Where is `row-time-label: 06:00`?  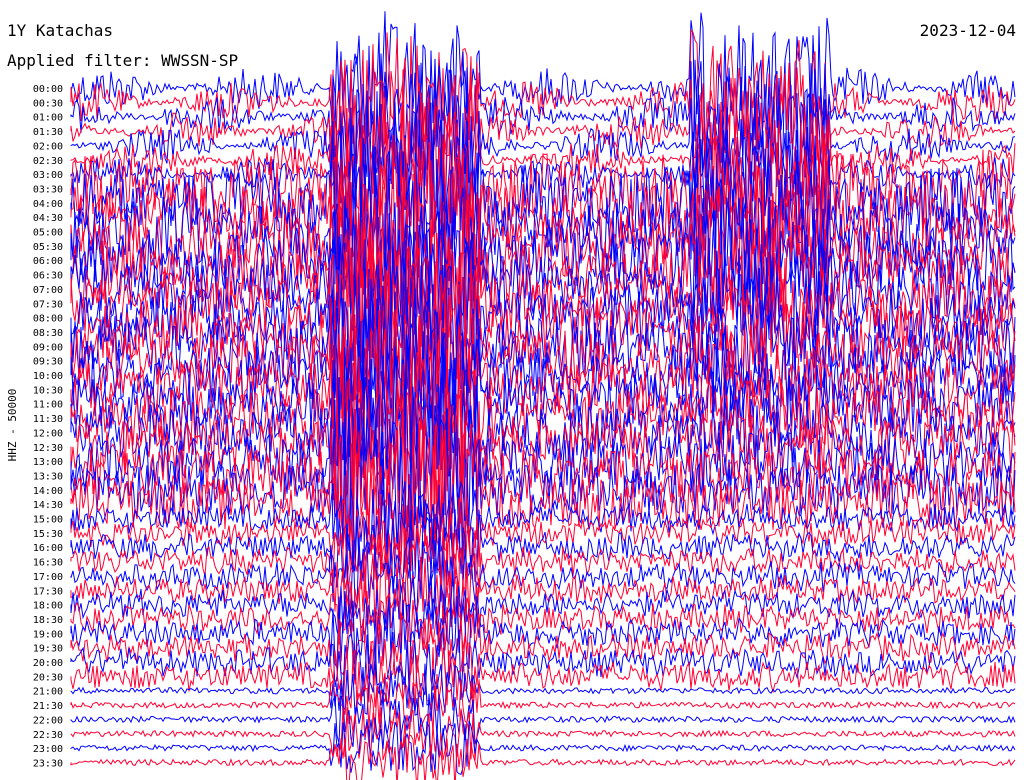
row-time-label: 06:00 is located at coordinates (48, 261).